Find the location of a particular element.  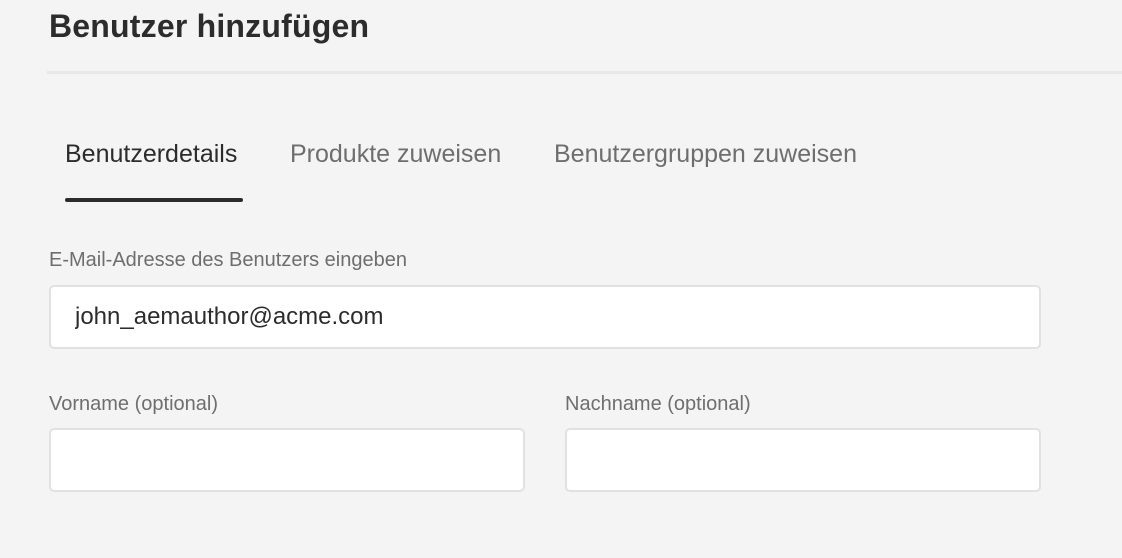

email-field-label: E-Mail-Adresse des Benutzers eingeben is located at coordinates (228, 260).